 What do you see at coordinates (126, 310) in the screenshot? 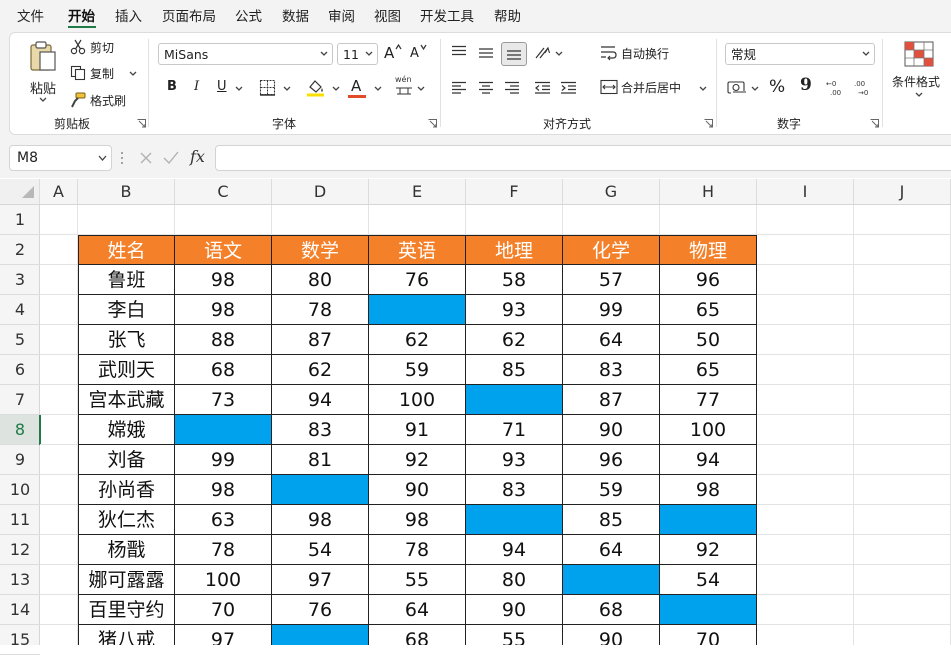
I see `name-cell: 李白` at bounding box center [126, 310].